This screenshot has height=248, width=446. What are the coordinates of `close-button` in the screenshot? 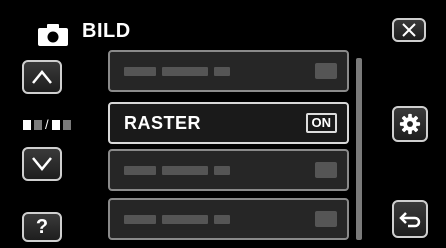 It's located at (409, 30).